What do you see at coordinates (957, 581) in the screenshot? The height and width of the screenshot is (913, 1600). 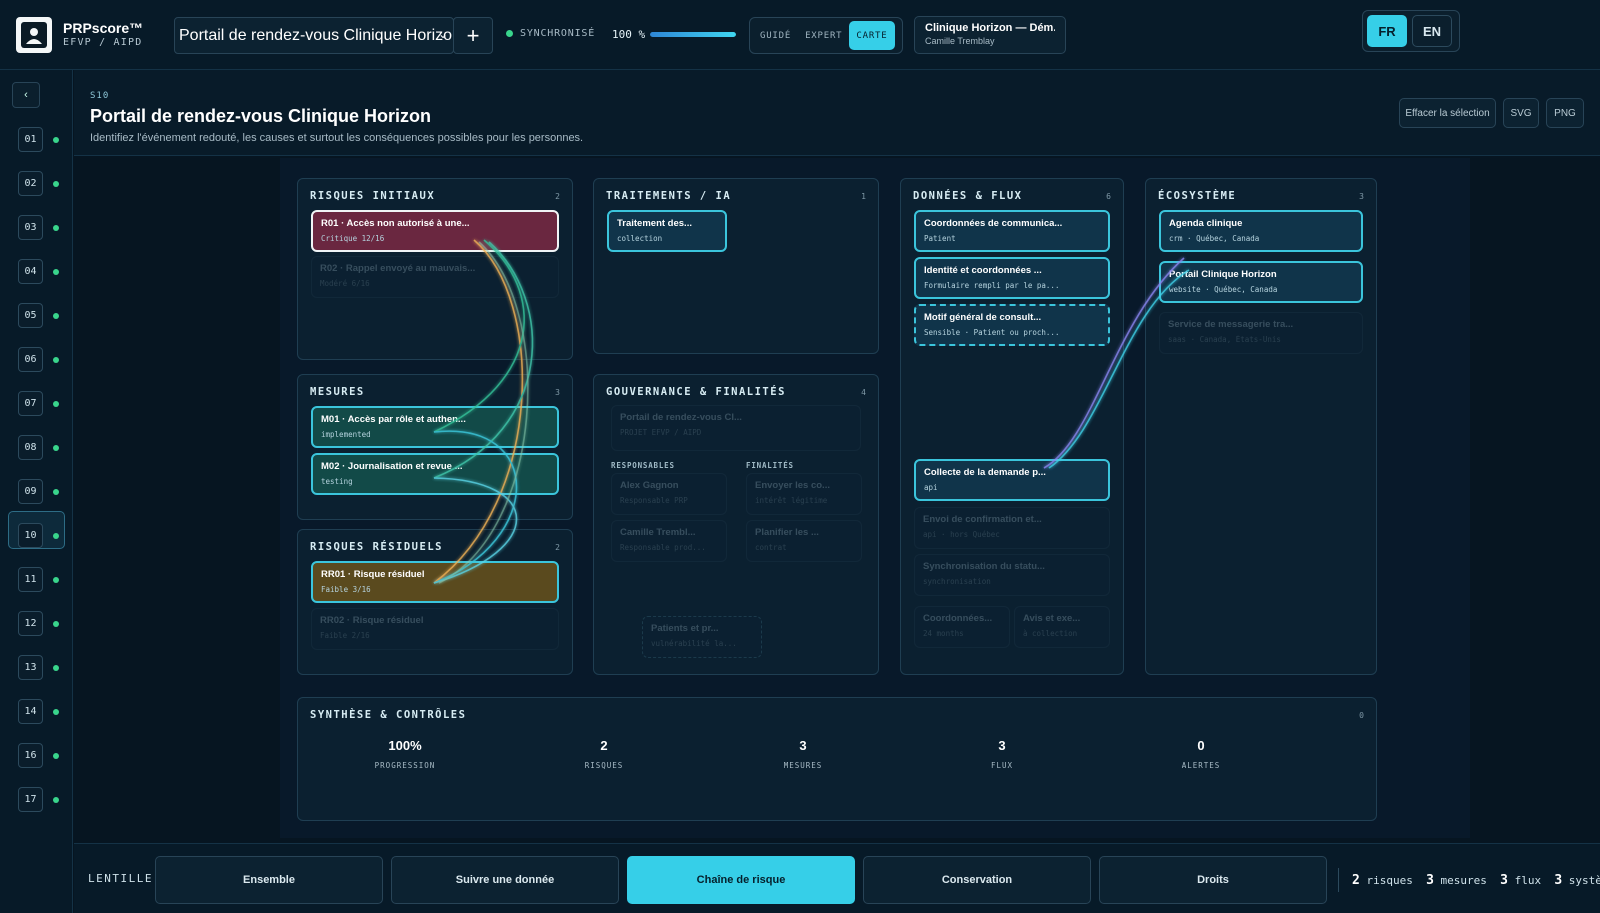 I see `node-subtitle: synchronisation` at bounding box center [957, 581].